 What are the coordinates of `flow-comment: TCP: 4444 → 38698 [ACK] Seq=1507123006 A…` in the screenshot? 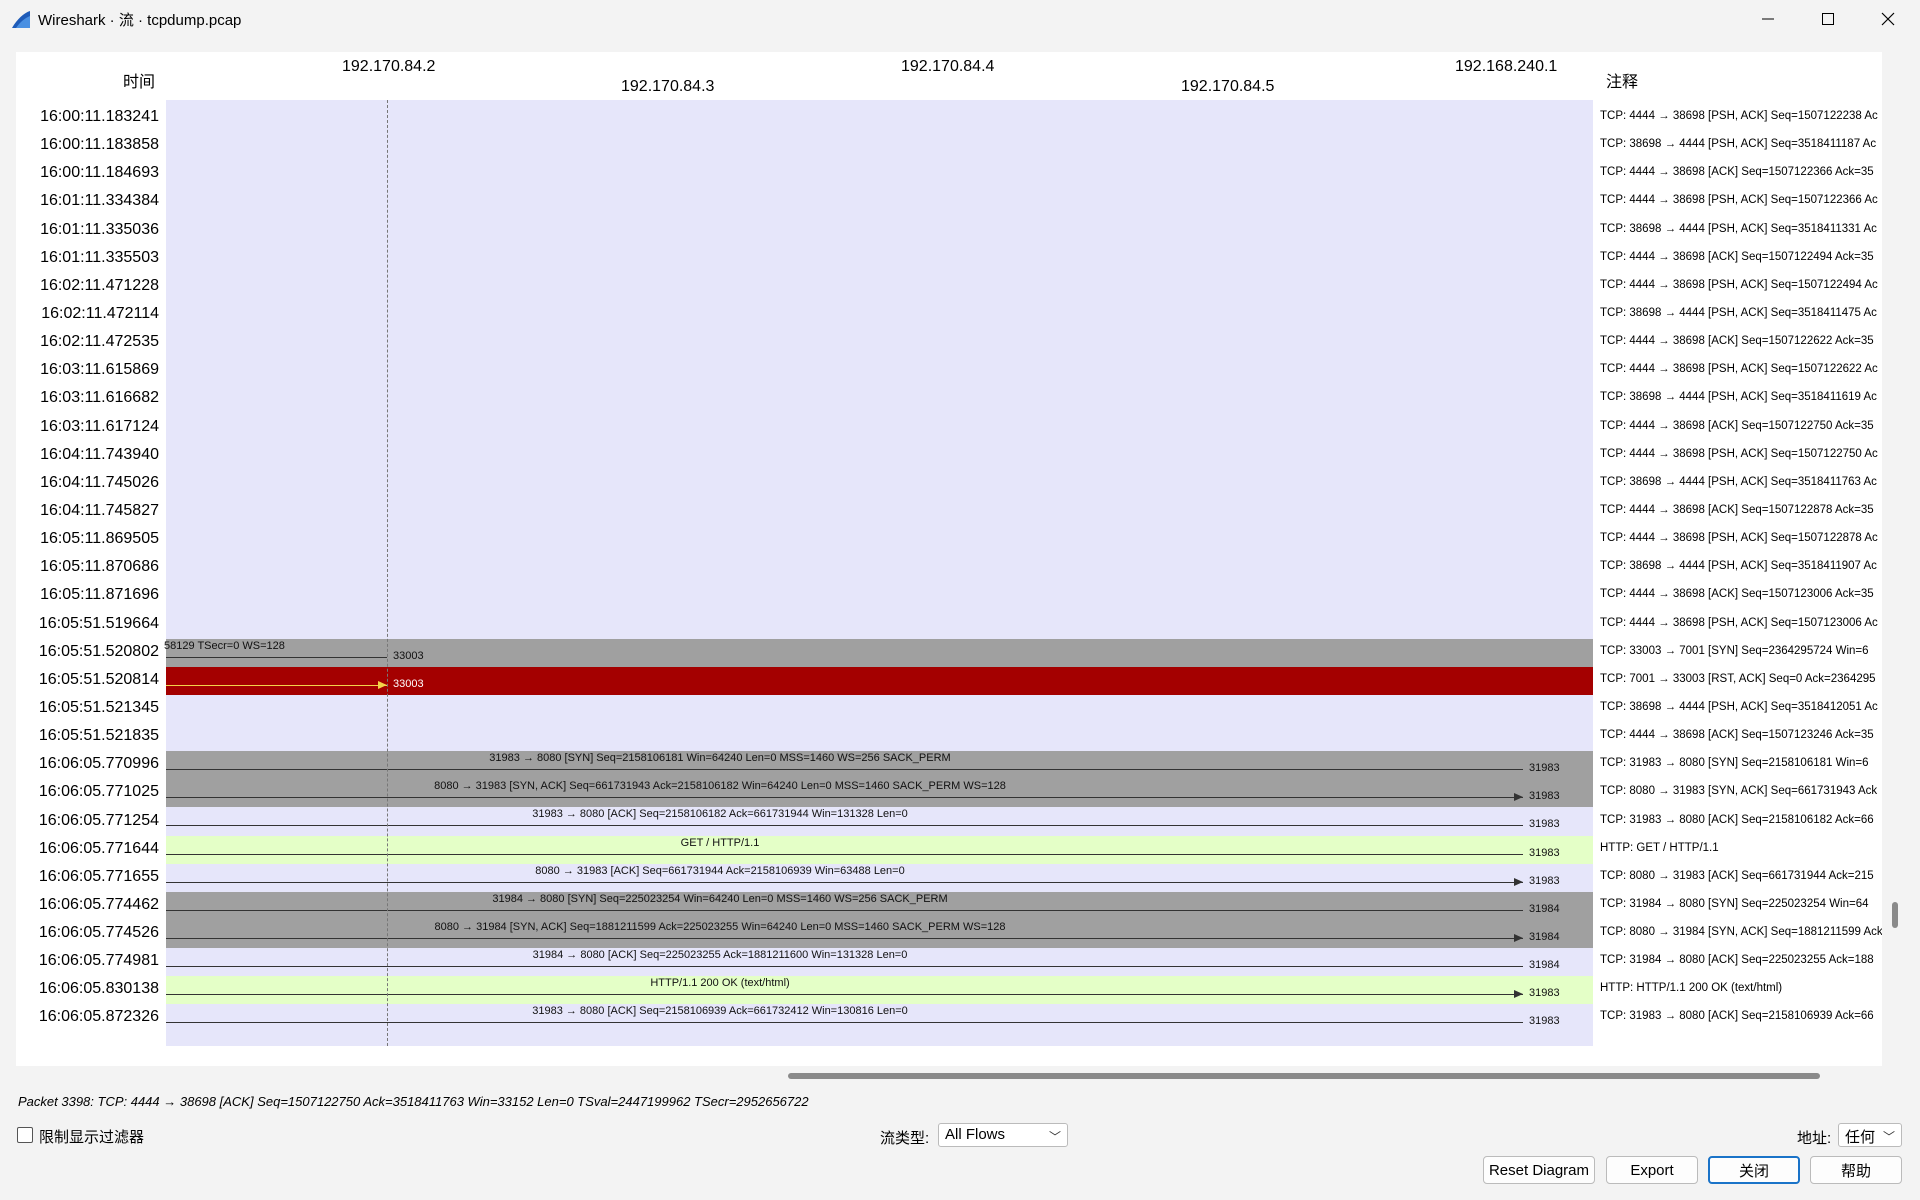 It's located at (1737, 594).